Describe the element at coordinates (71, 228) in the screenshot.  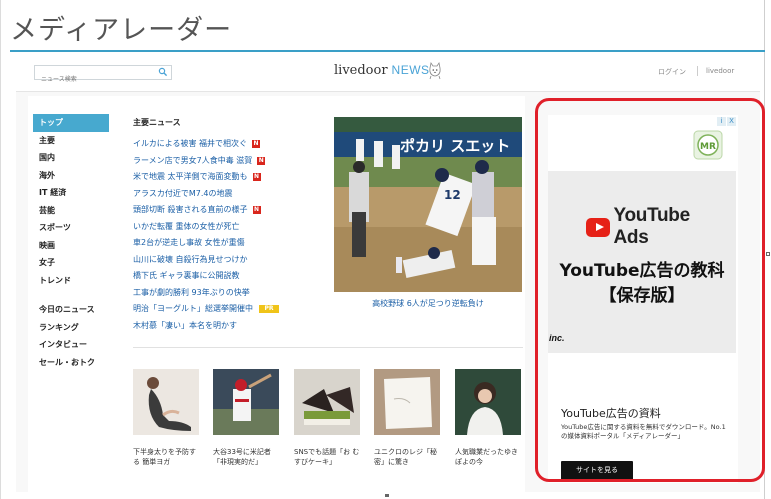
I see `nav-item-sports: スポーツ` at that location.